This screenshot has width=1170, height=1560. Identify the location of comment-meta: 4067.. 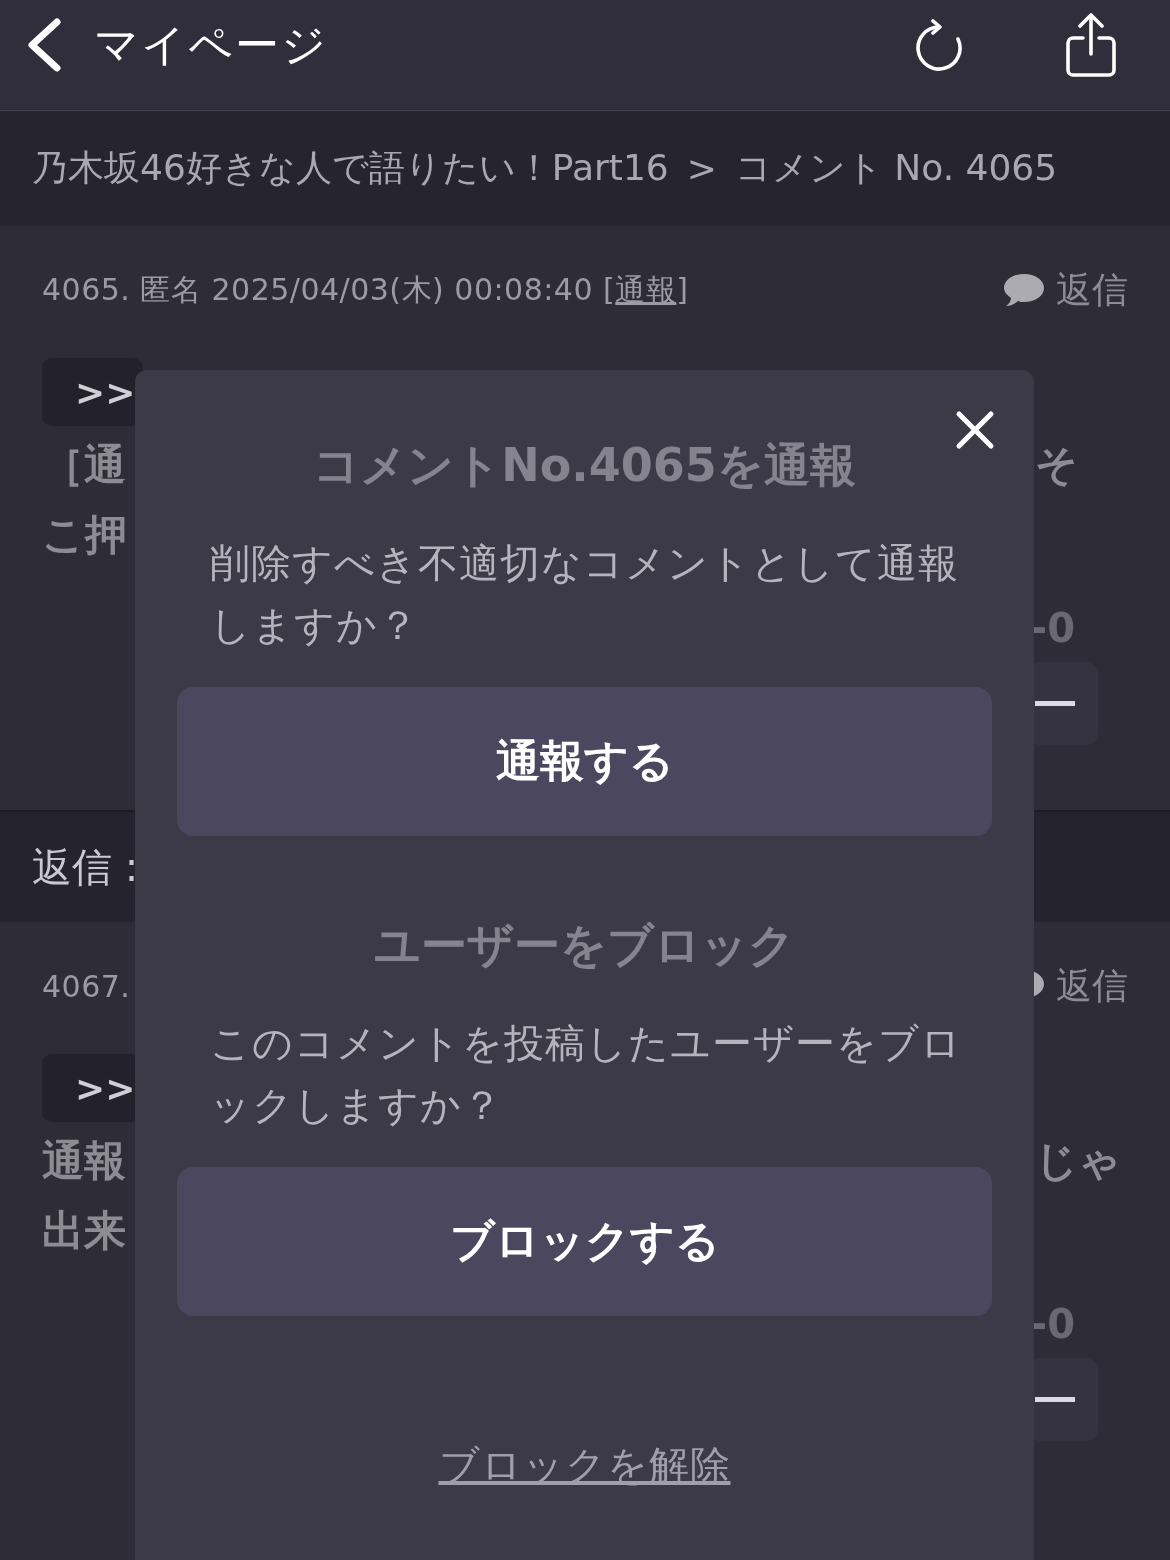
(86, 986).